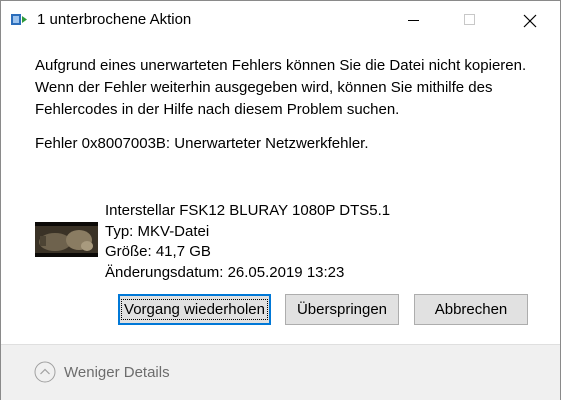 This screenshot has height=400, width=561. I want to click on maximize-icon, so click(469, 19).